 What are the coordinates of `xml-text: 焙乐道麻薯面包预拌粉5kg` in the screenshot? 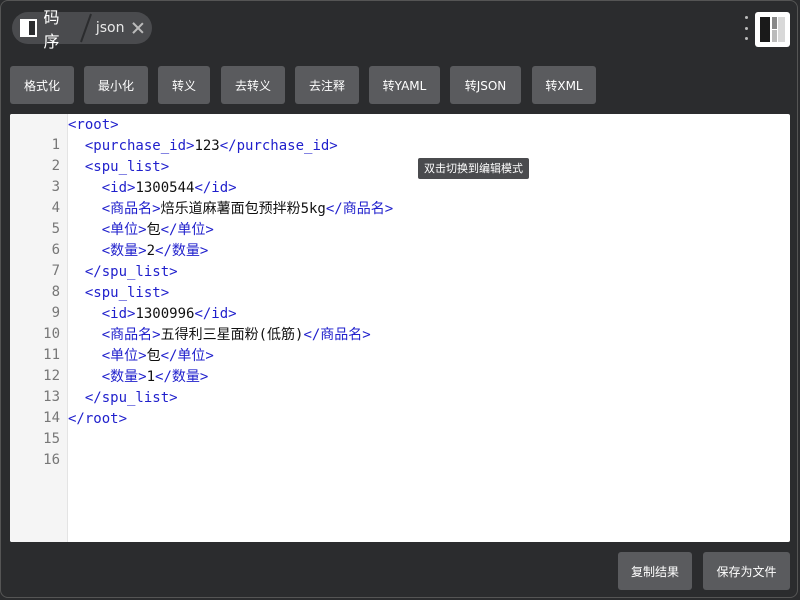 It's located at (243, 209).